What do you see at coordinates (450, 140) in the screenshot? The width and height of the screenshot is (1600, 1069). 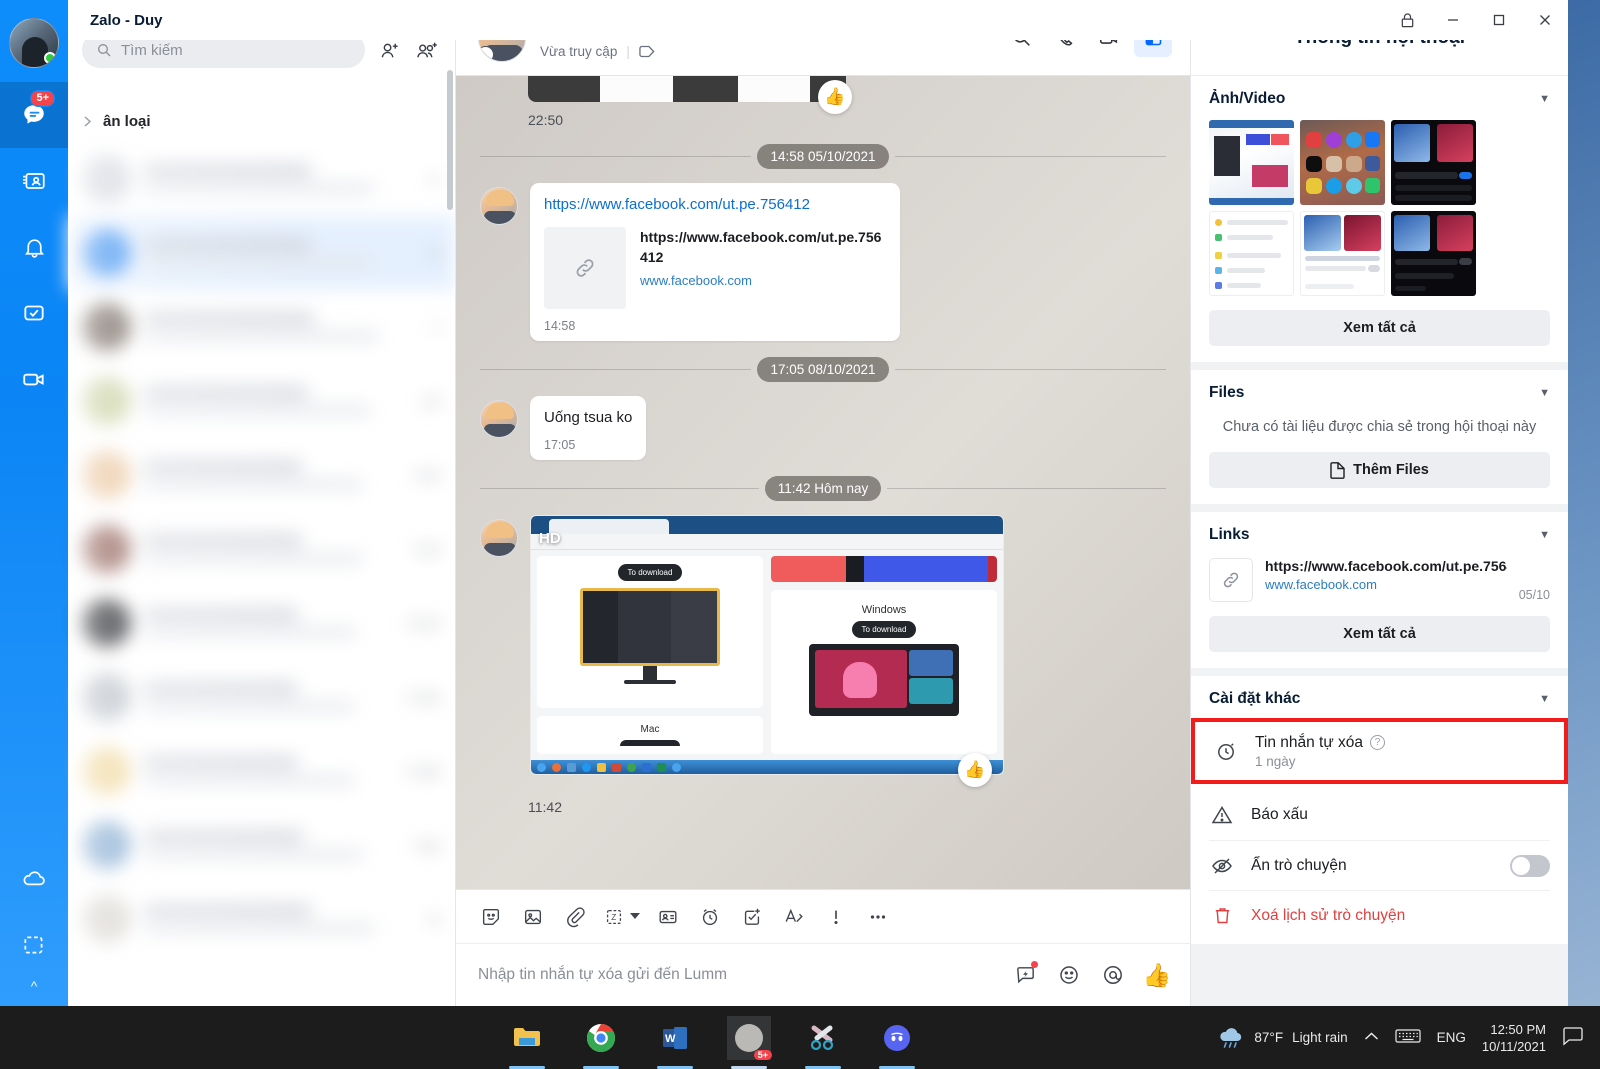 I see `conversation-scrollbar` at bounding box center [450, 140].